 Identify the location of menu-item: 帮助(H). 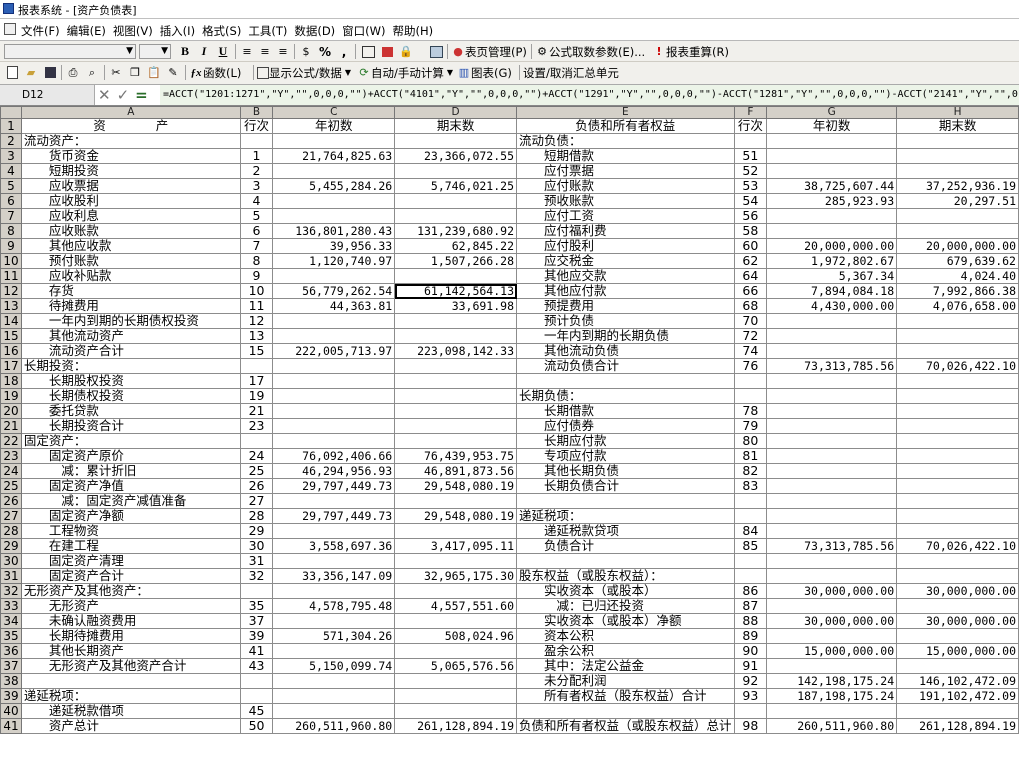
(413, 31).